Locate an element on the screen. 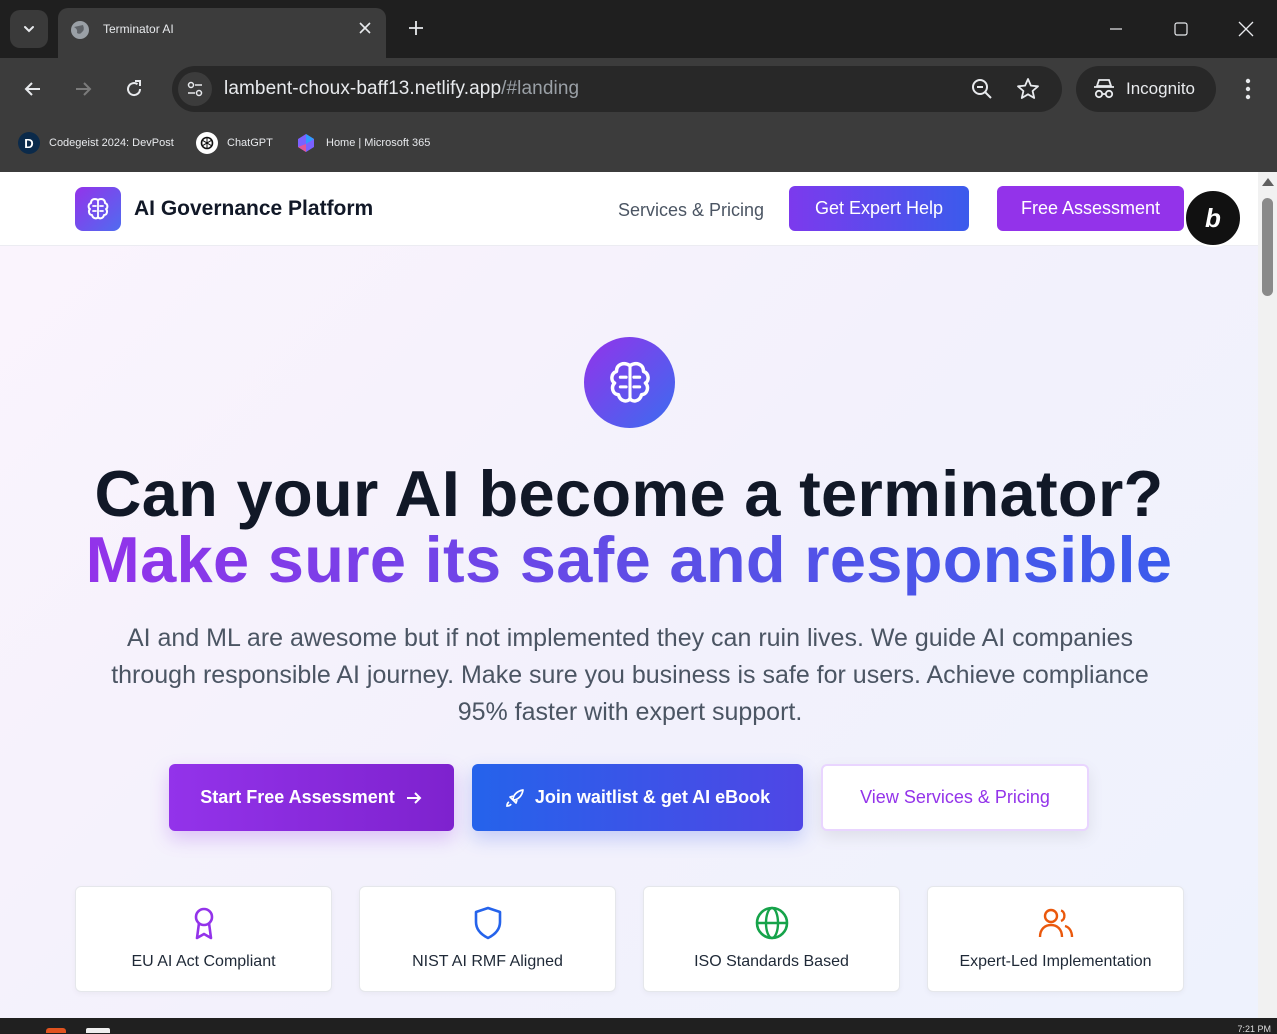  bolt-badge: b is located at coordinates (1213, 218).